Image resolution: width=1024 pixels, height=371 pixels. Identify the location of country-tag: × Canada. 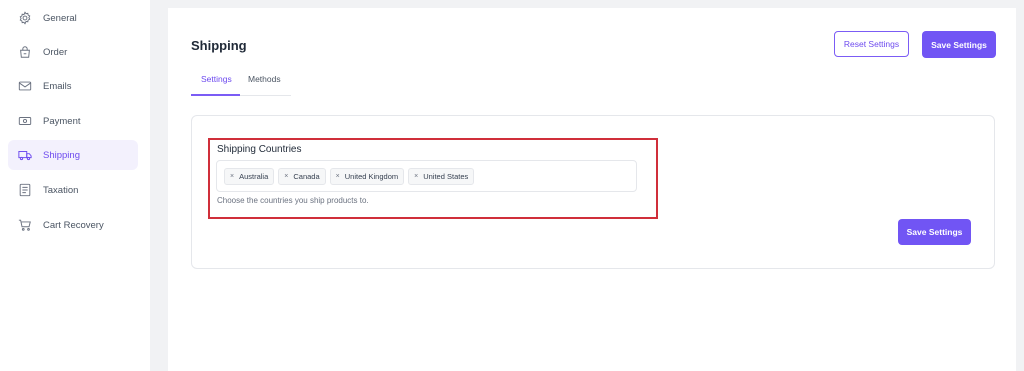
(302, 176).